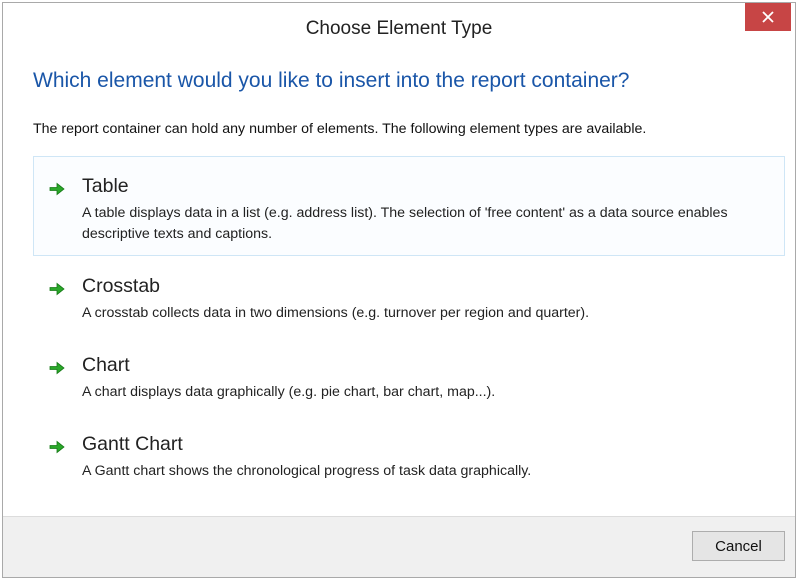 The image size is (798, 582). Describe the element at coordinates (399, 546) in the screenshot. I see `dialog-footer: Cancel` at that location.